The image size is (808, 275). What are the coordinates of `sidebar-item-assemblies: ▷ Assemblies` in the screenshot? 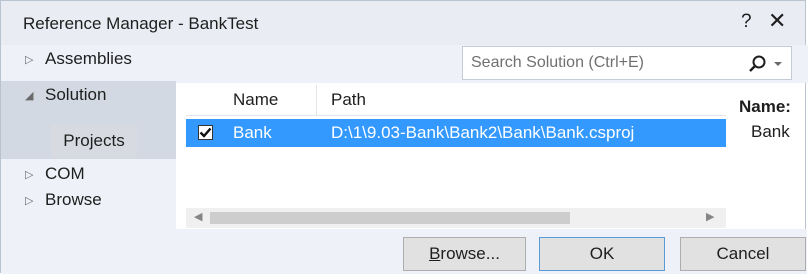 It's located at (78, 59).